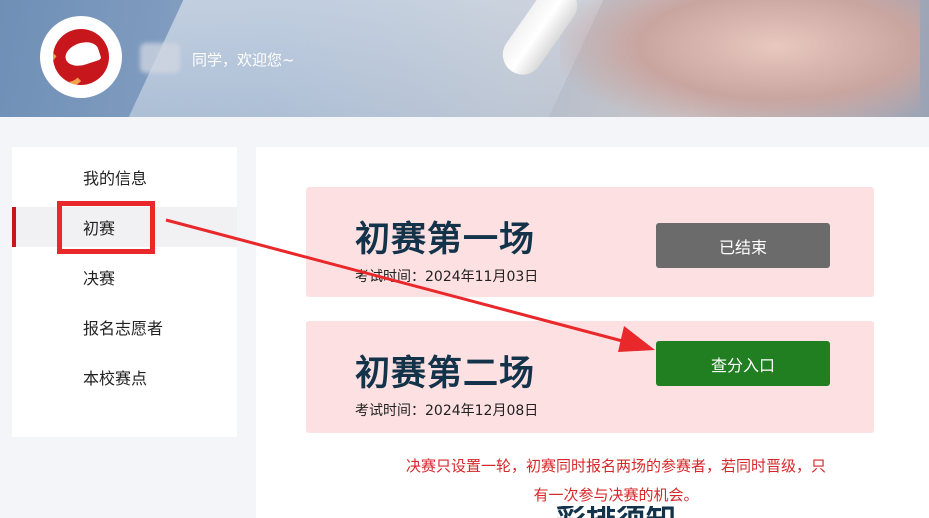 The image size is (929, 518). I want to click on notice-line: 决赛只设置一轮，初赛同时报名两场的参赛者，若同时晋级，只, so click(615, 466).